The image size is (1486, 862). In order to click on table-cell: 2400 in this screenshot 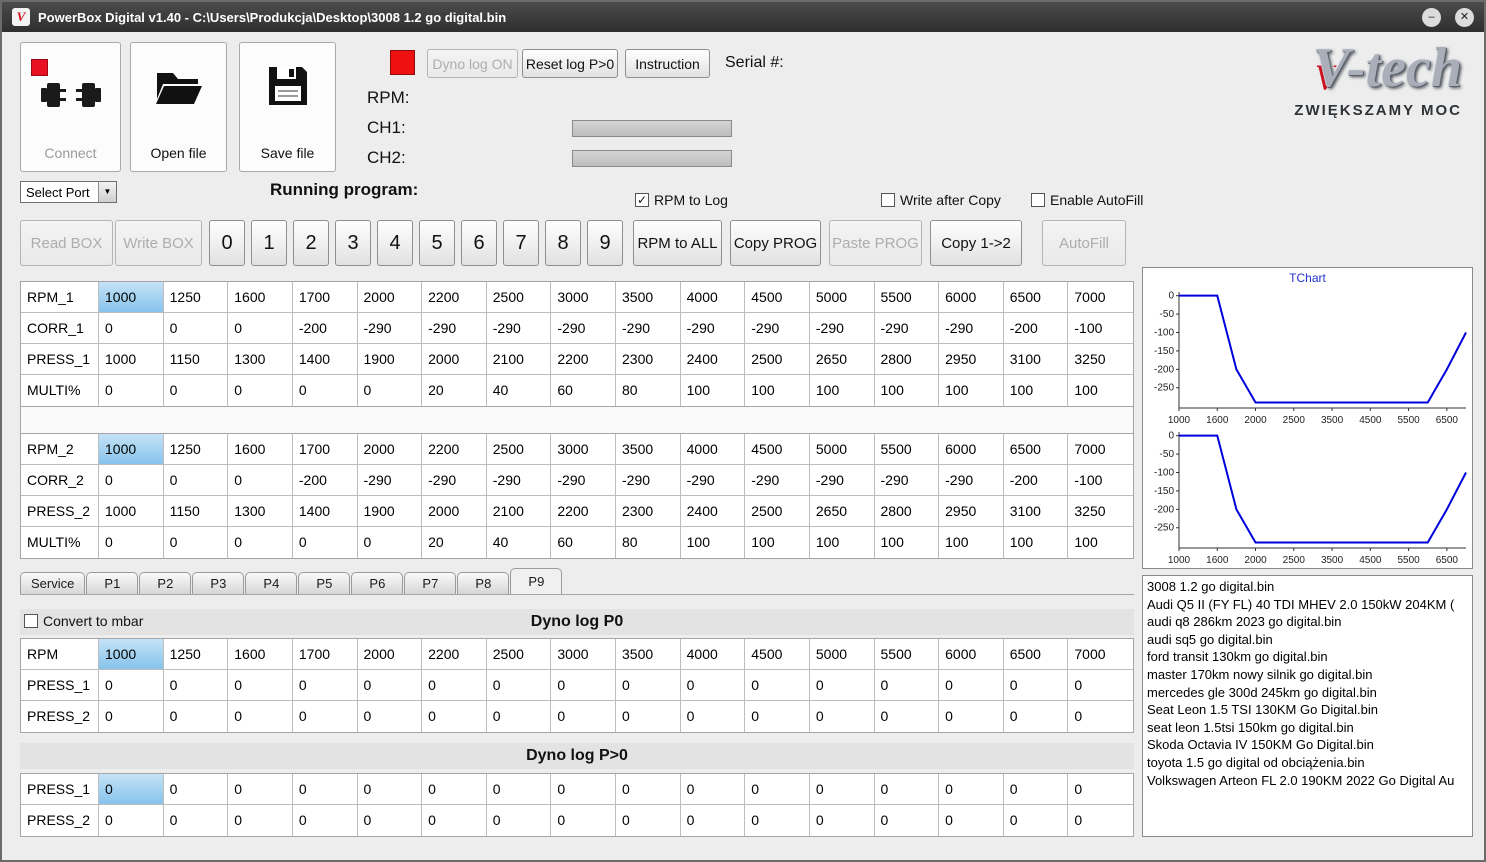, I will do `click(713, 511)`.